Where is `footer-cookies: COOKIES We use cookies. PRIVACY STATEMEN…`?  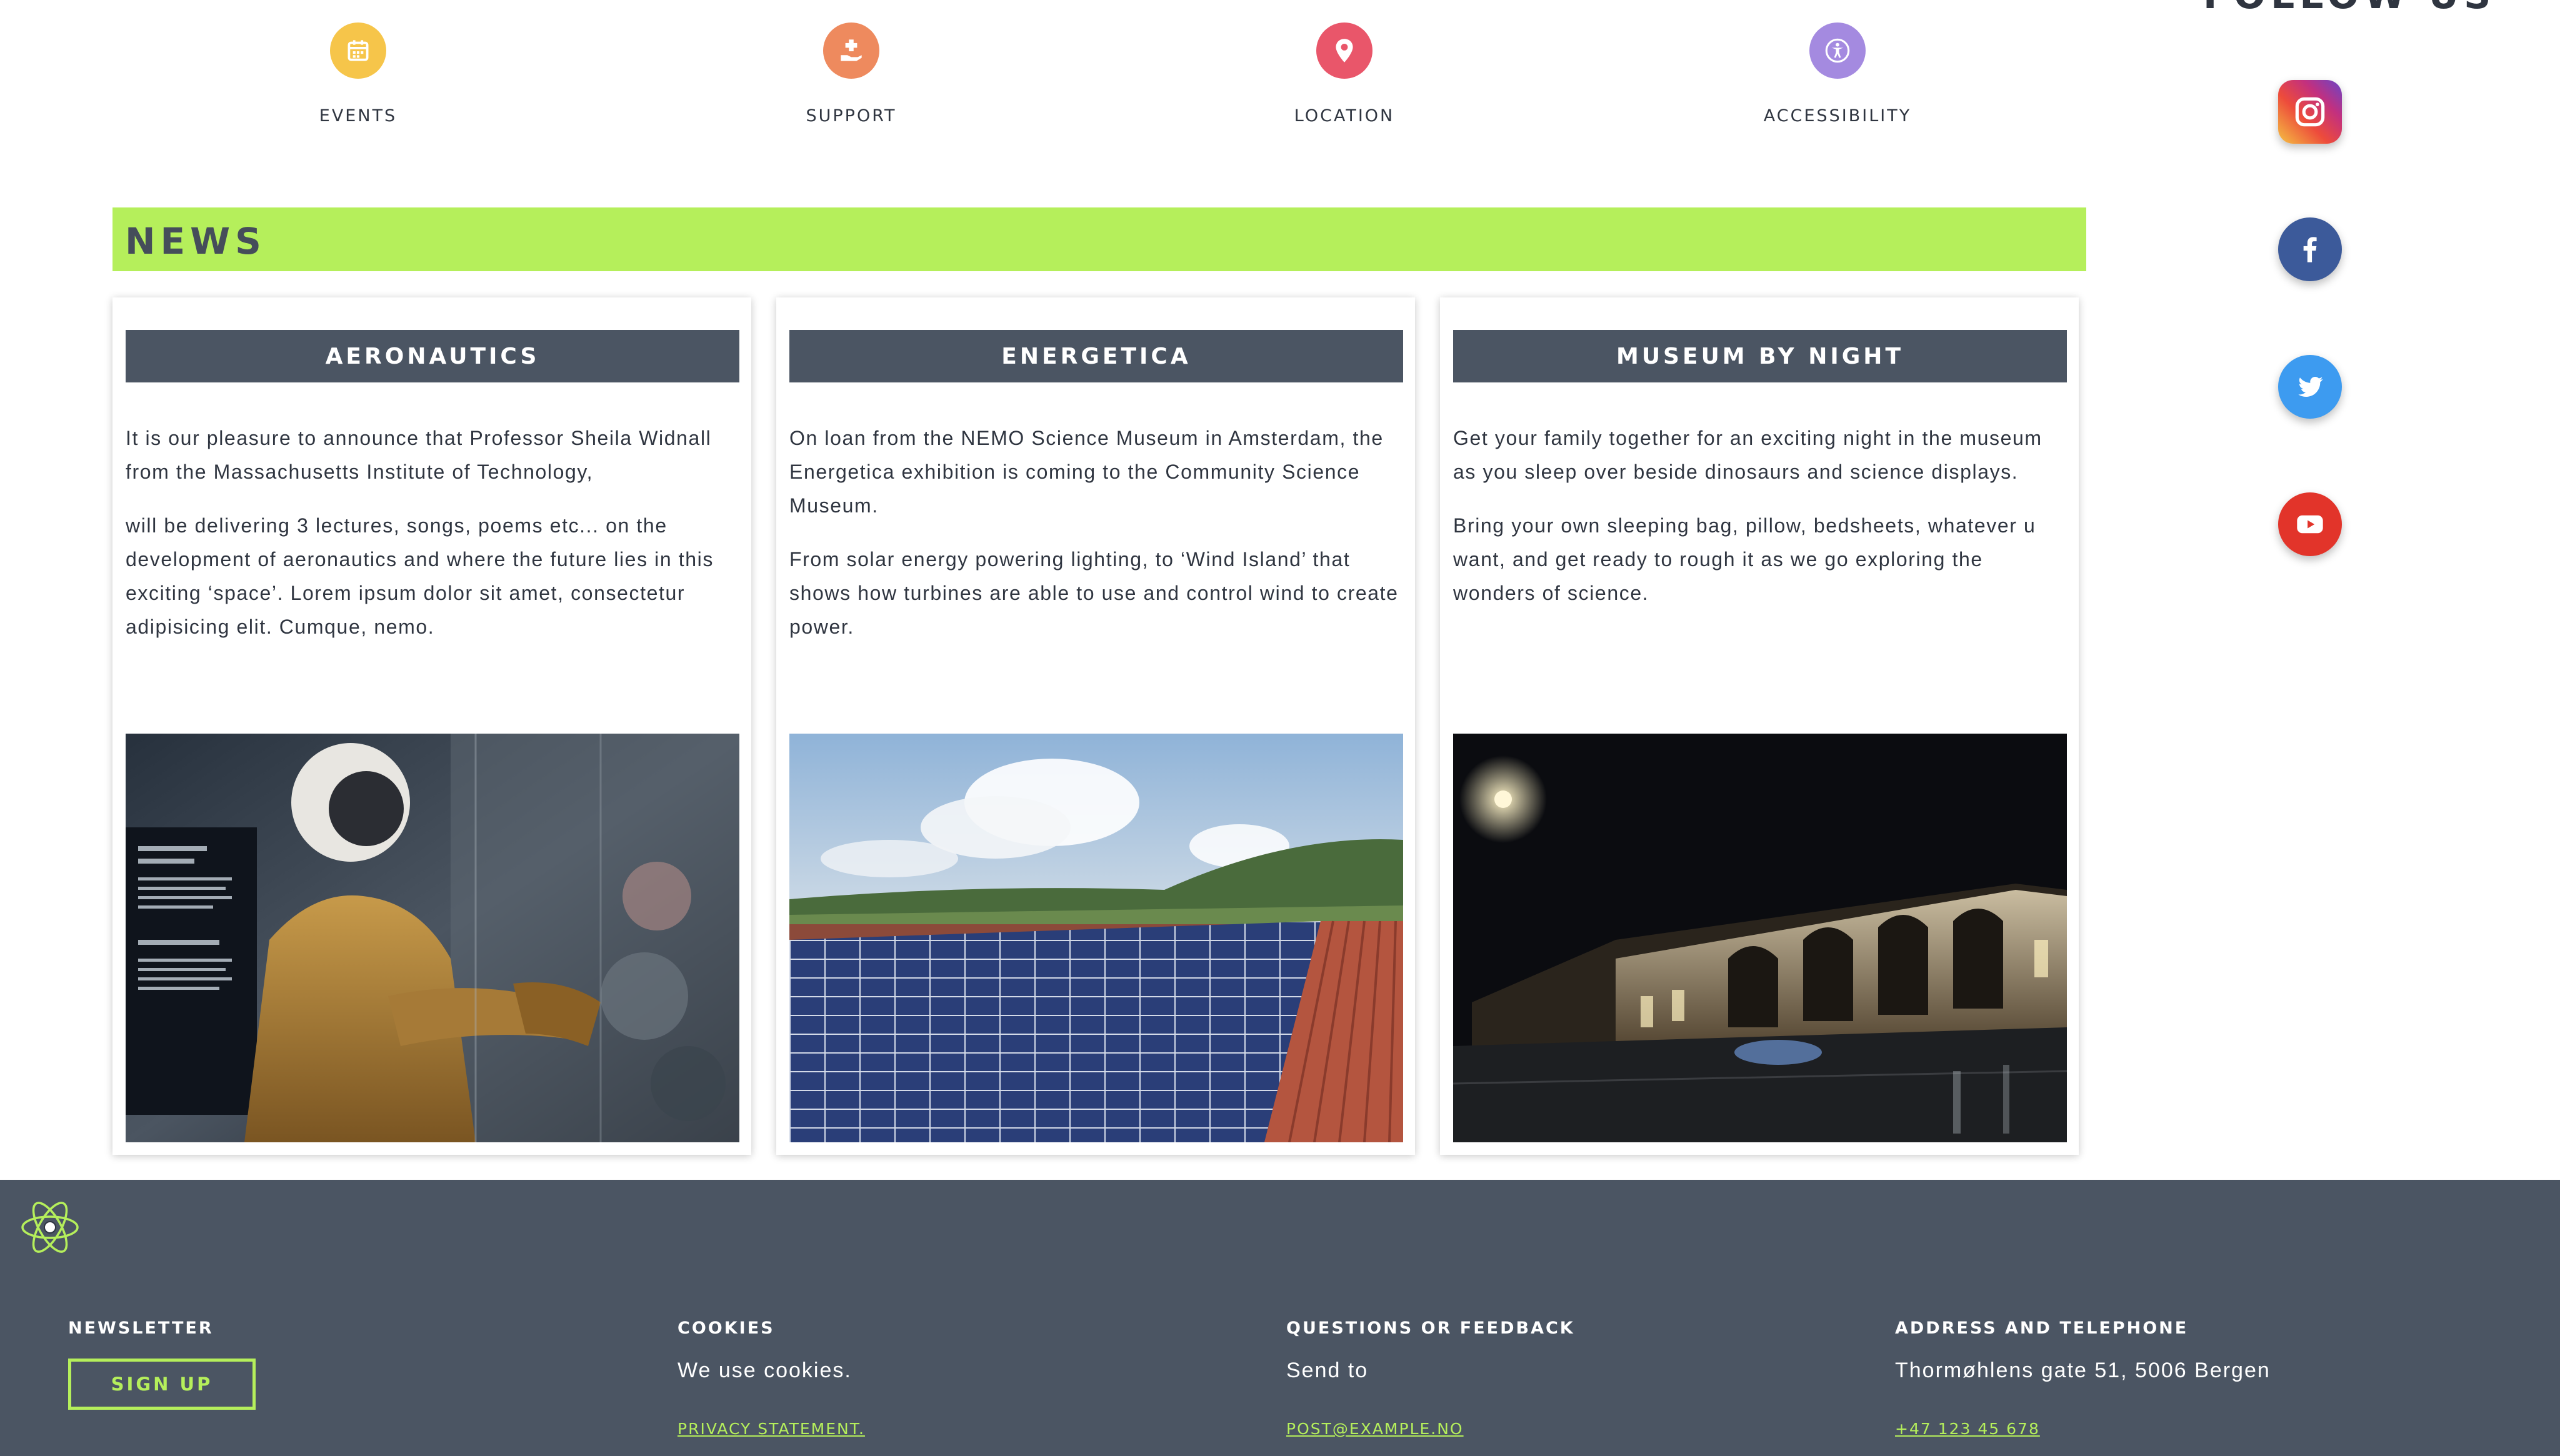
footer-cookies: COOKIES We use cookies. PRIVACY STATEMEN… is located at coordinates (959, 1379).